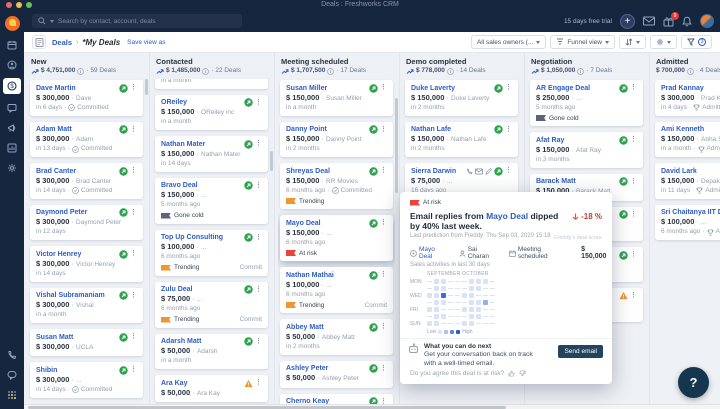  Describe the element at coordinates (627, 21) in the screenshot. I see `quick-add-button: +` at that location.